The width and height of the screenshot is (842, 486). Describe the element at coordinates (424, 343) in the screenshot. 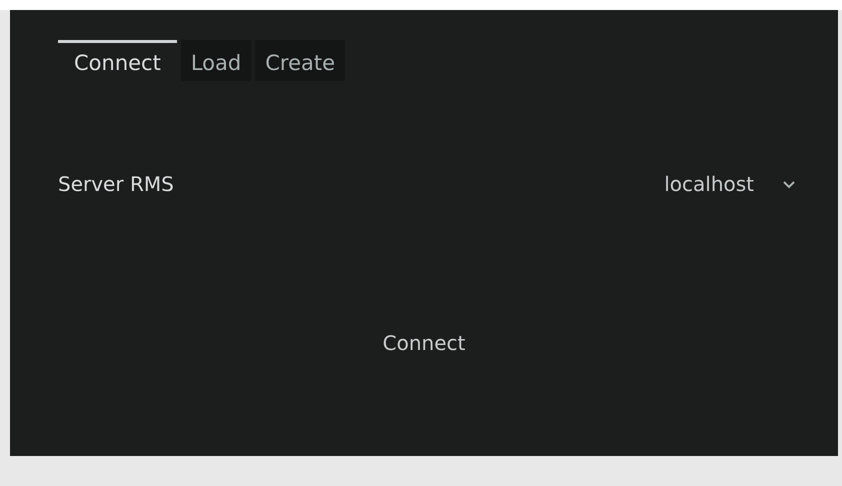

I see `connect-button: Connect` at that location.